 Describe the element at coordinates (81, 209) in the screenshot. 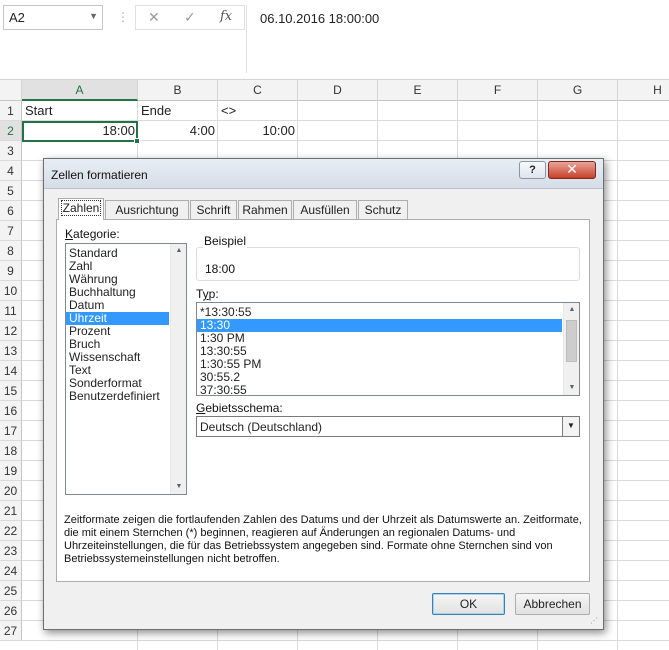

I see `tab-zahlen: Zahlen` at that location.